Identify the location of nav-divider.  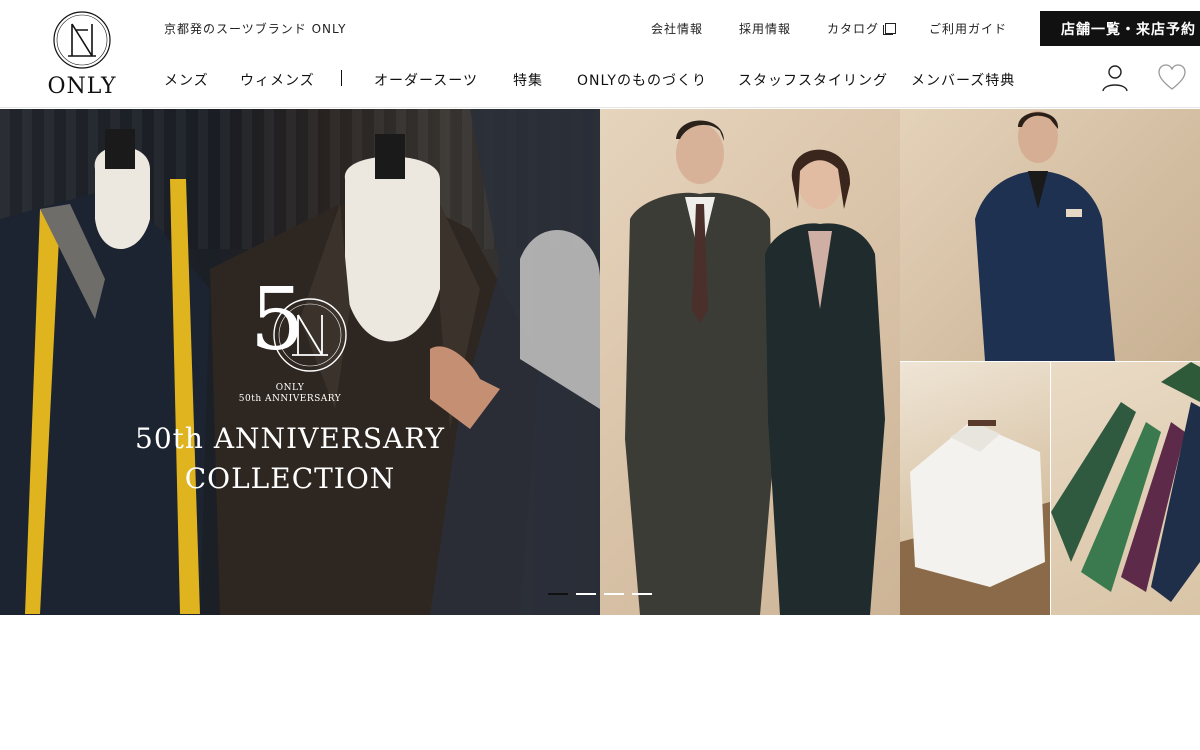
(341, 78).